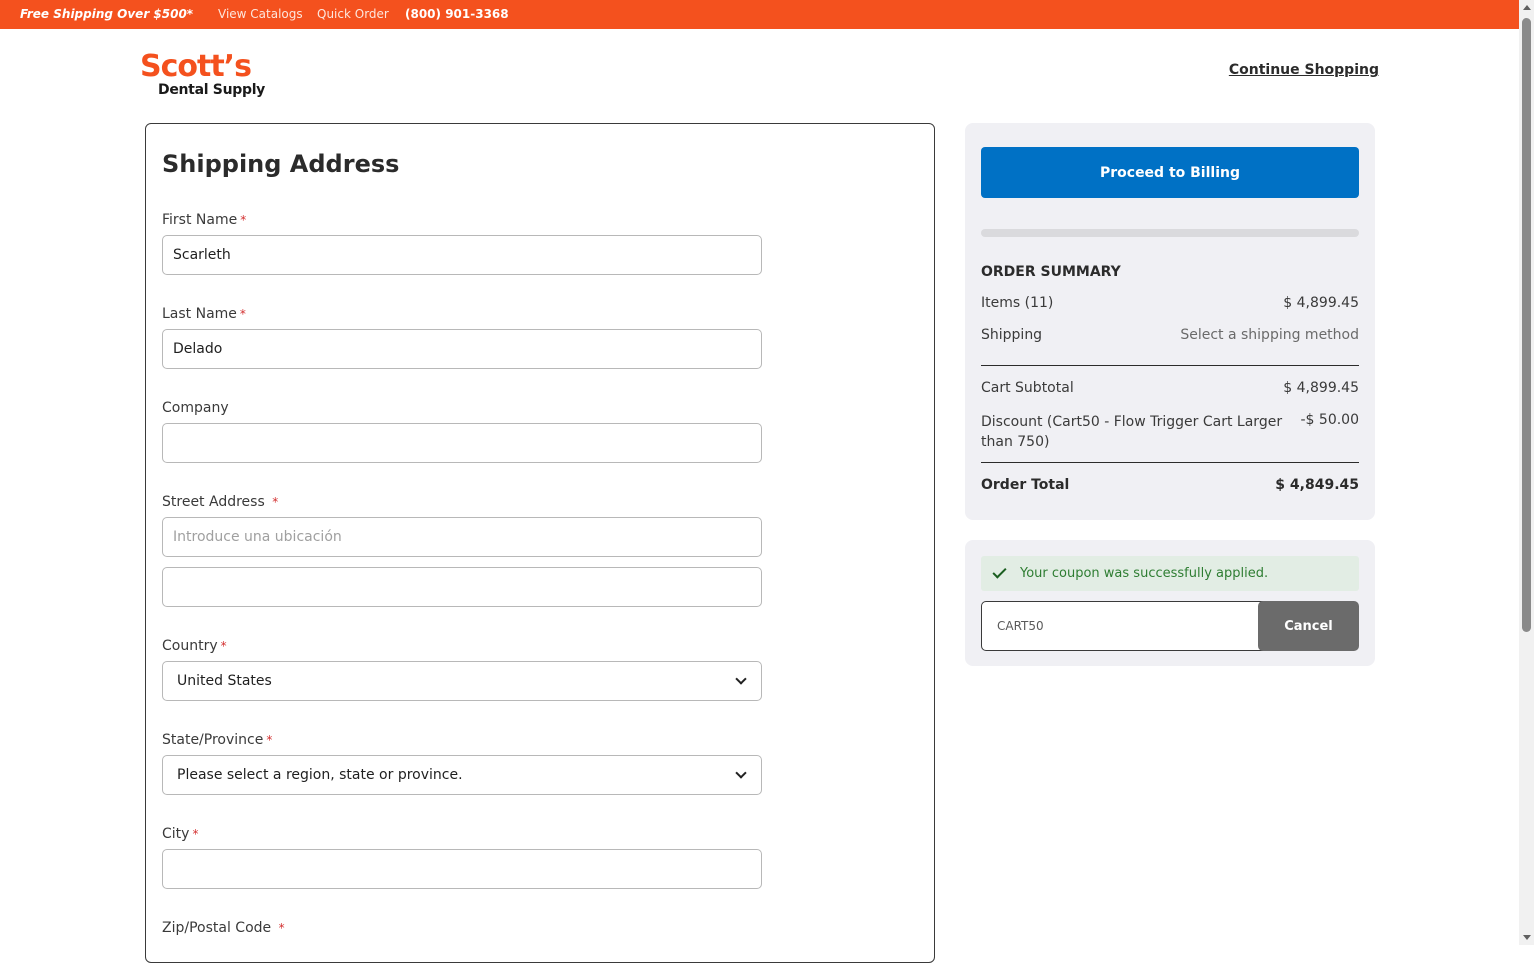 This screenshot has height=963, width=1534. I want to click on discount-value: -$ 50.00, so click(1330, 420).